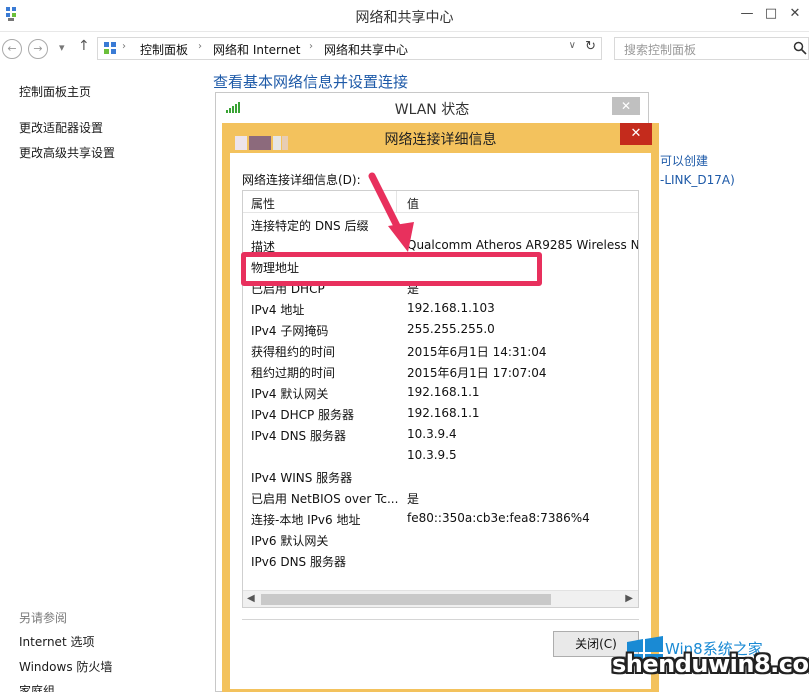  I want to click on table-row: IPv4 默认网关 192.168.1.1, so click(440, 391).